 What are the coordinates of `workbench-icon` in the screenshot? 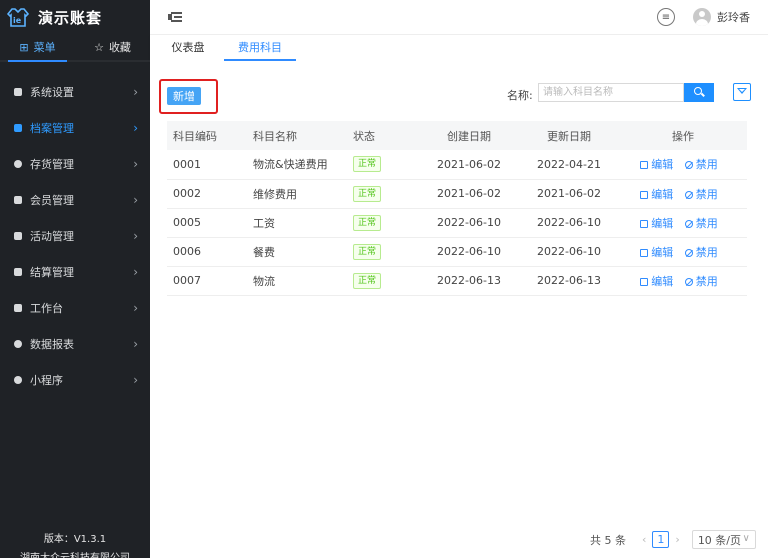 It's located at (18, 308).